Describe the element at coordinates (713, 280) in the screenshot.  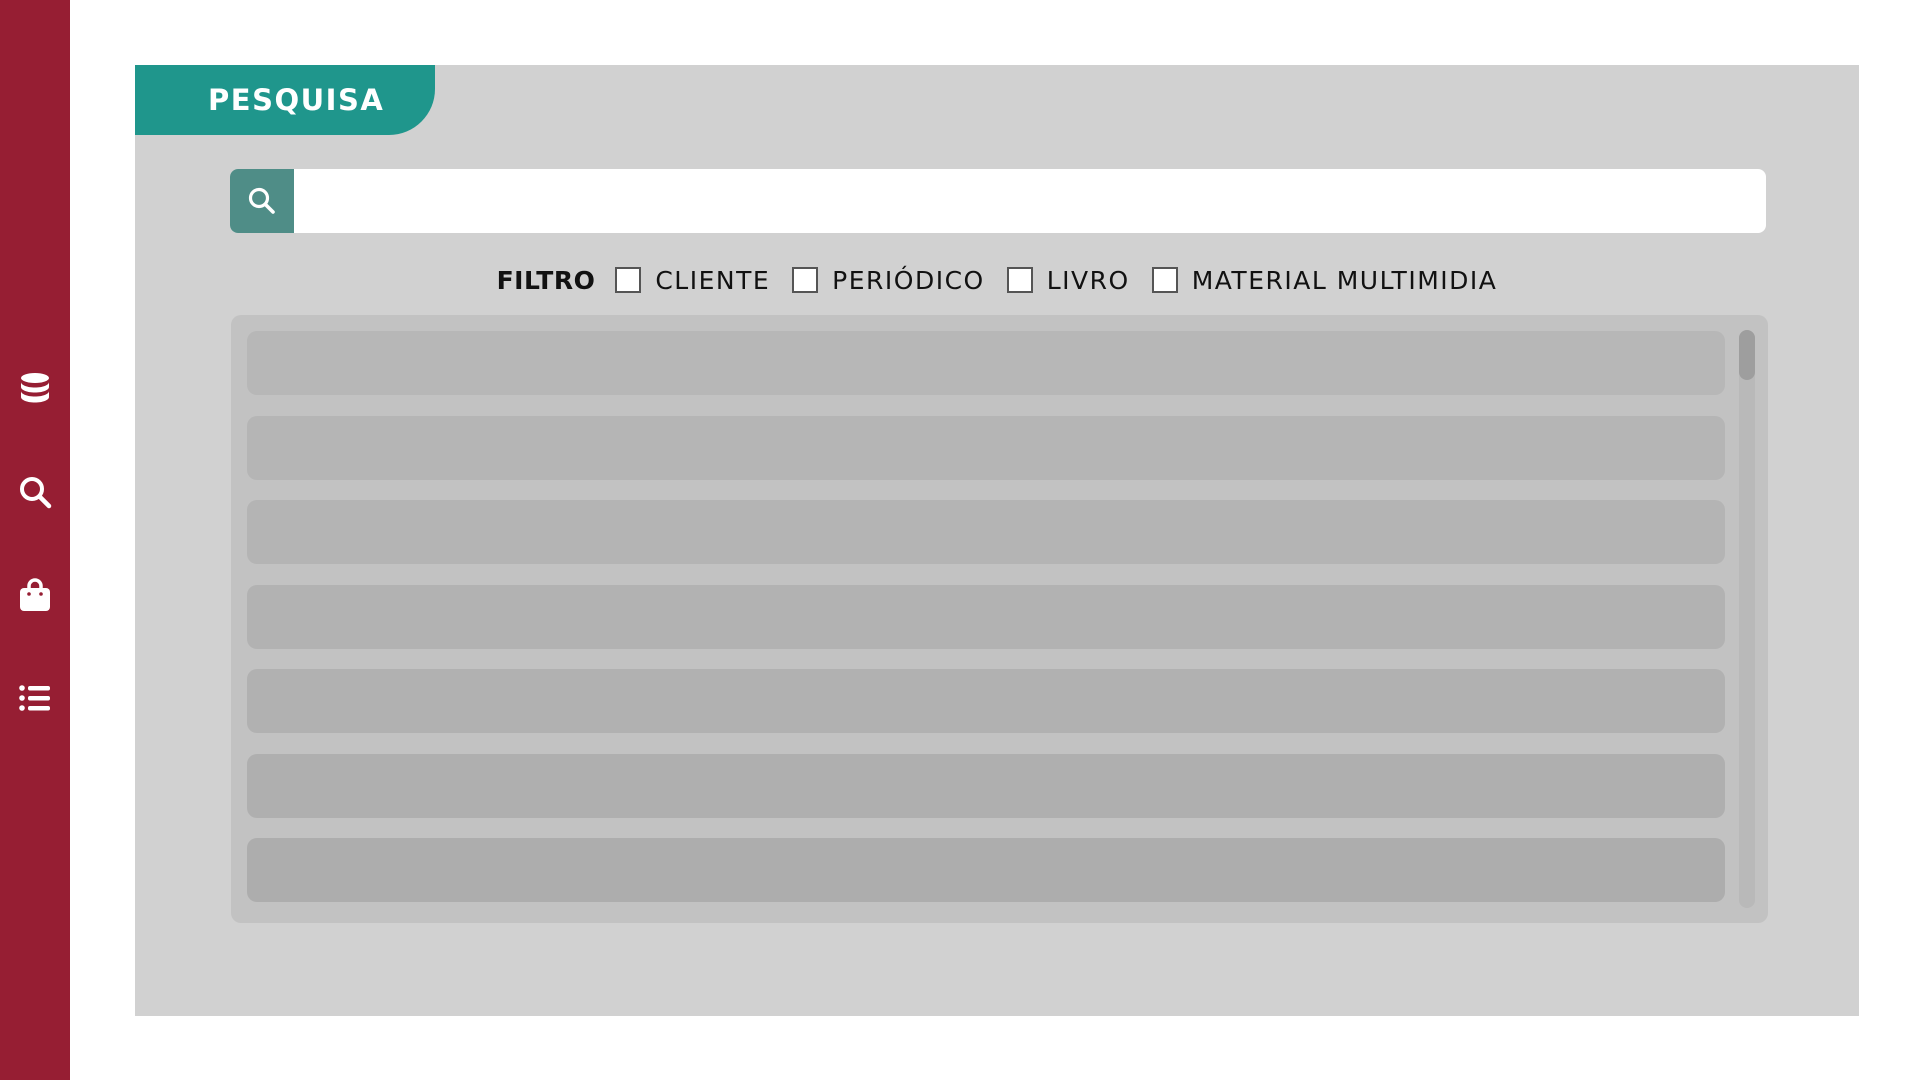
I see `filter-cliente-label: CLIENTE` at that location.